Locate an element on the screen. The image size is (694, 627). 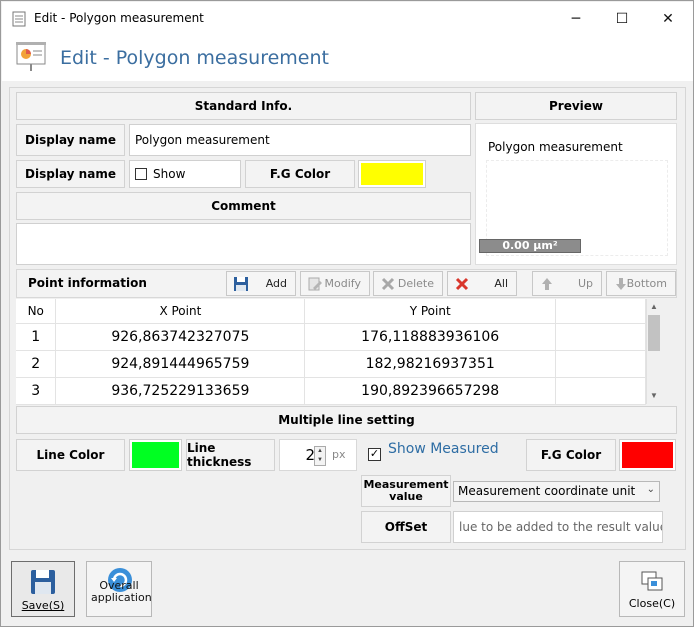
preview-value-badge: 0.00 µm² is located at coordinates (530, 246).